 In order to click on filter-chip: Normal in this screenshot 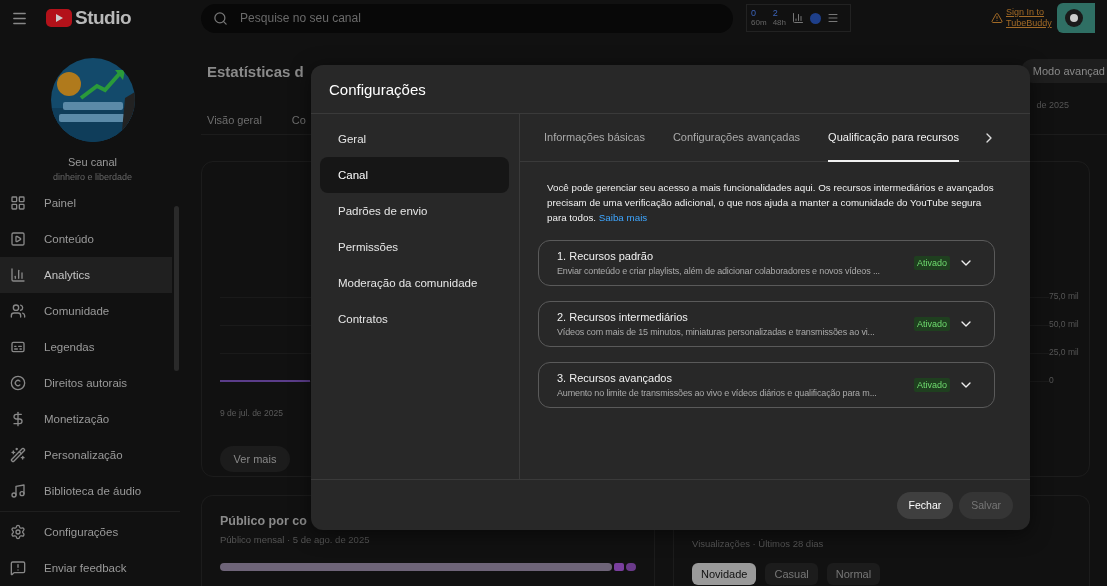, I will do `click(853, 574)`.